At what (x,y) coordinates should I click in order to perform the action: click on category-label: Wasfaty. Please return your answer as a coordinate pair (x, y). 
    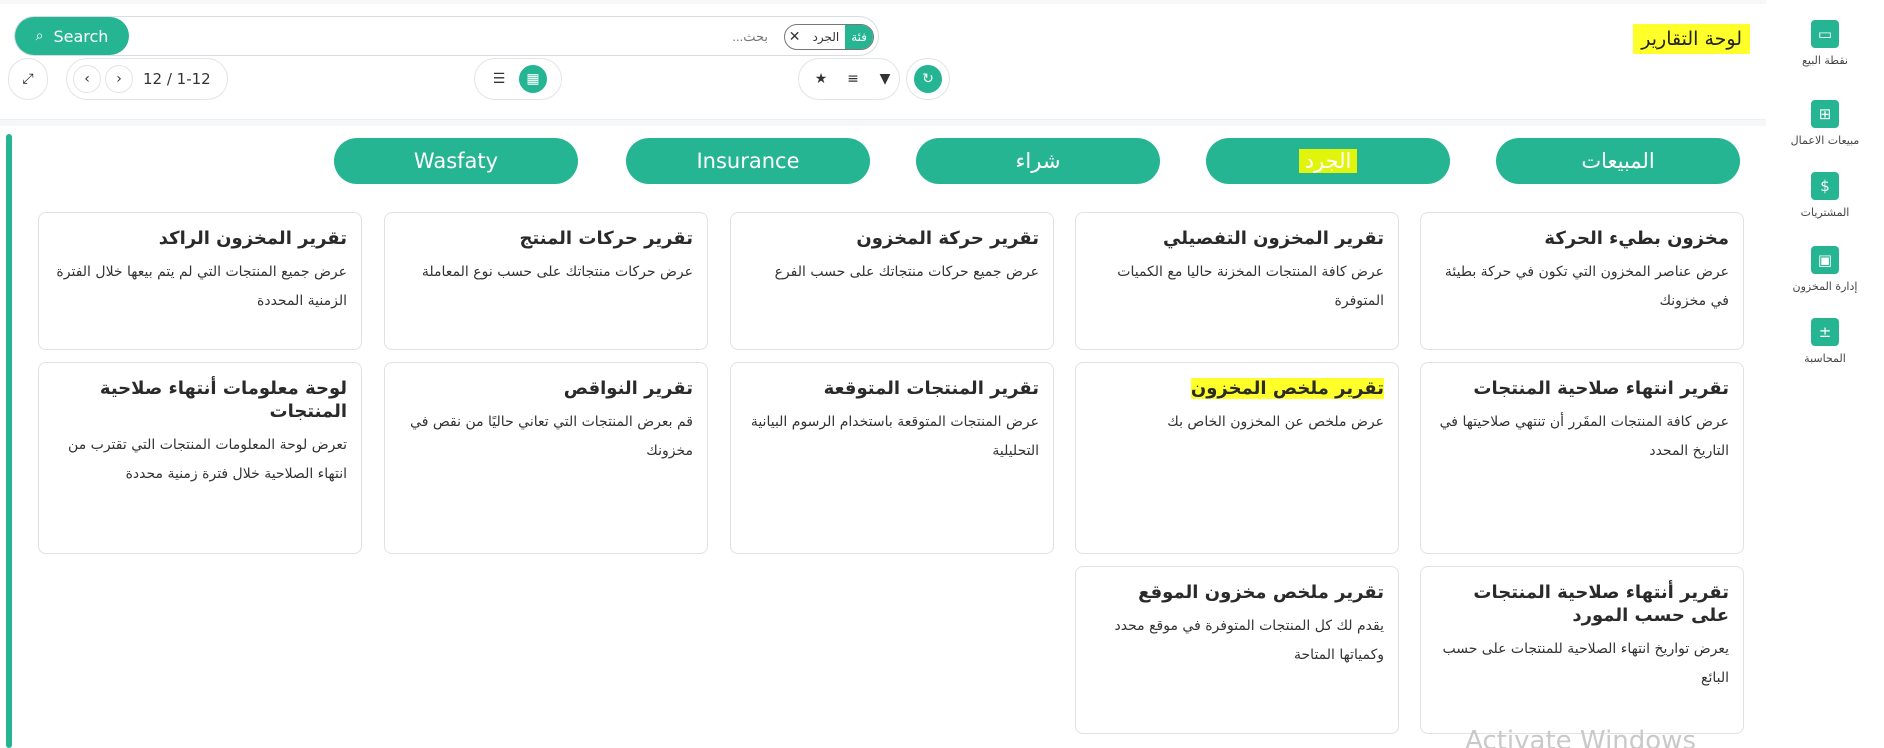
    Looking at the image, I should click on (456, 161).